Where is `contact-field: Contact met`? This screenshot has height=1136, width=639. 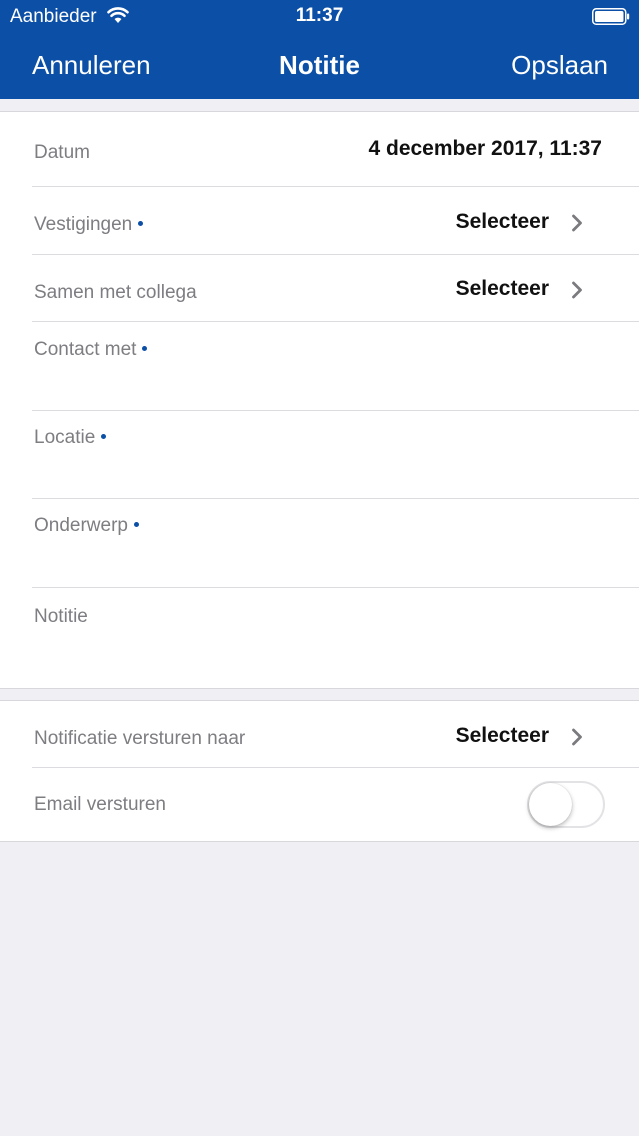
contact-field: Contact met is located at coordinates (319, 366).